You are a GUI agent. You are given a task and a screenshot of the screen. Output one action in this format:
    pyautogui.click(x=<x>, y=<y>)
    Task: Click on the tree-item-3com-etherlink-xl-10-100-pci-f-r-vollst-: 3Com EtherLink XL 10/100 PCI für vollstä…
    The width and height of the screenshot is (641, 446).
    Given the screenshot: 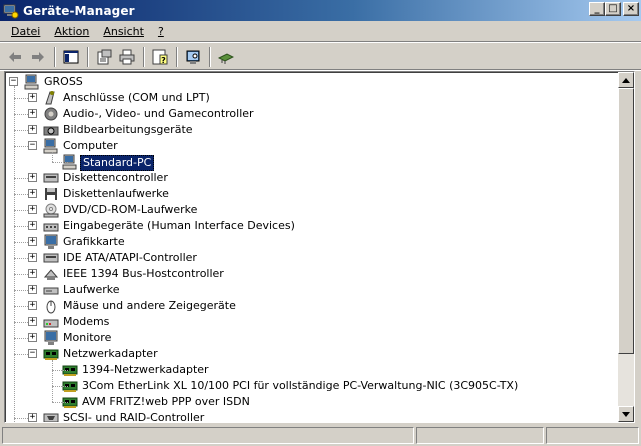 What is the action you would take?
    pyautogui.click(x=311, y=386)
    